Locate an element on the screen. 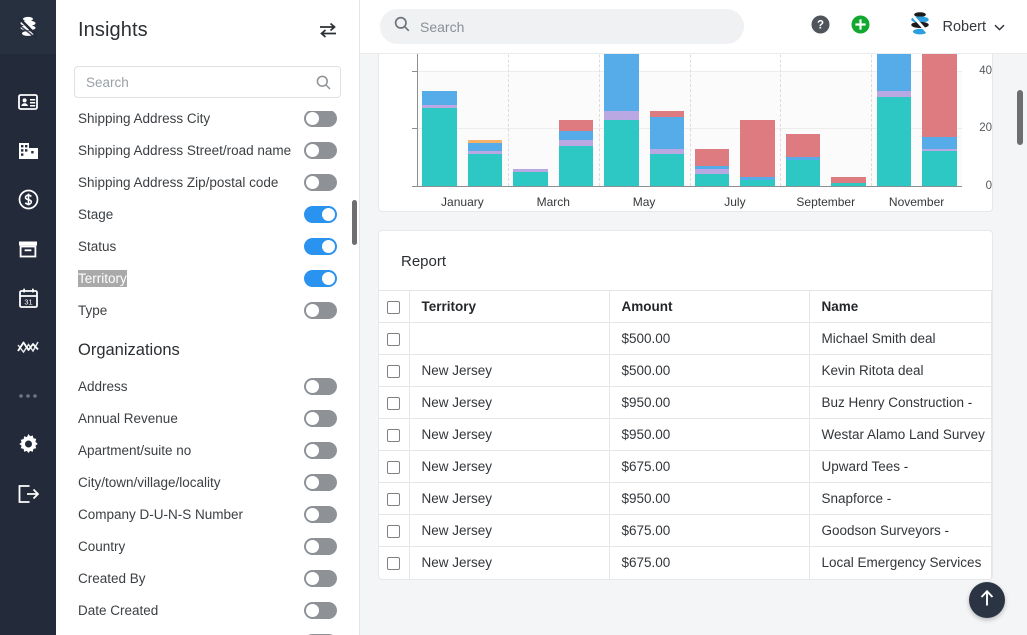  calendar-icon: 31 is located at coordinates (28, 298).